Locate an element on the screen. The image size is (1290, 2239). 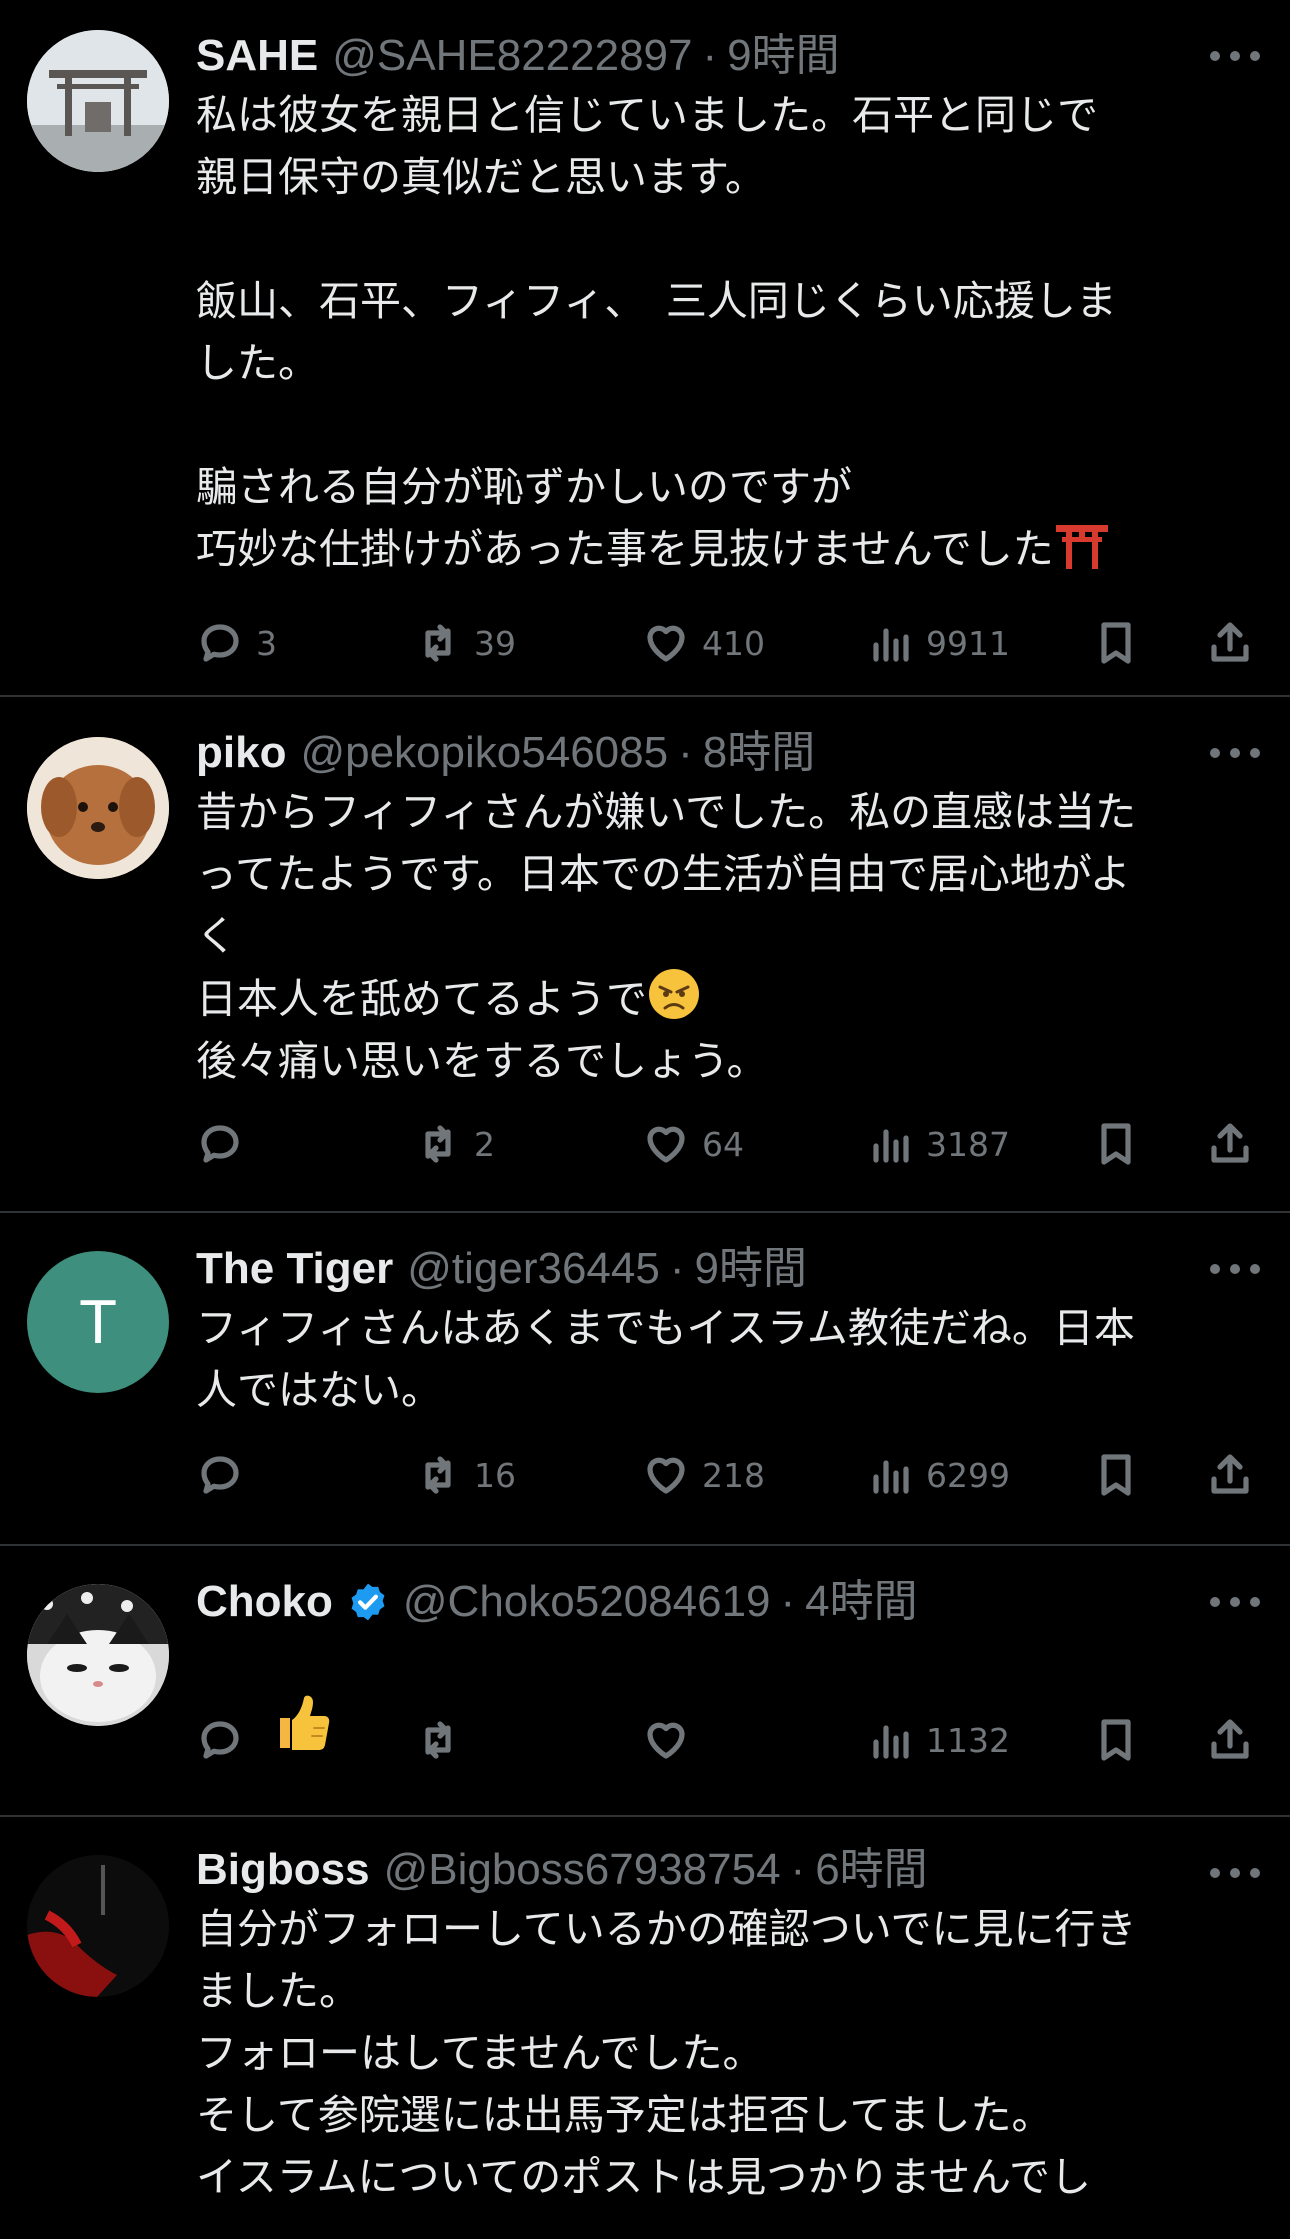
like-count: 64 is located at coordinates (723, 1144).